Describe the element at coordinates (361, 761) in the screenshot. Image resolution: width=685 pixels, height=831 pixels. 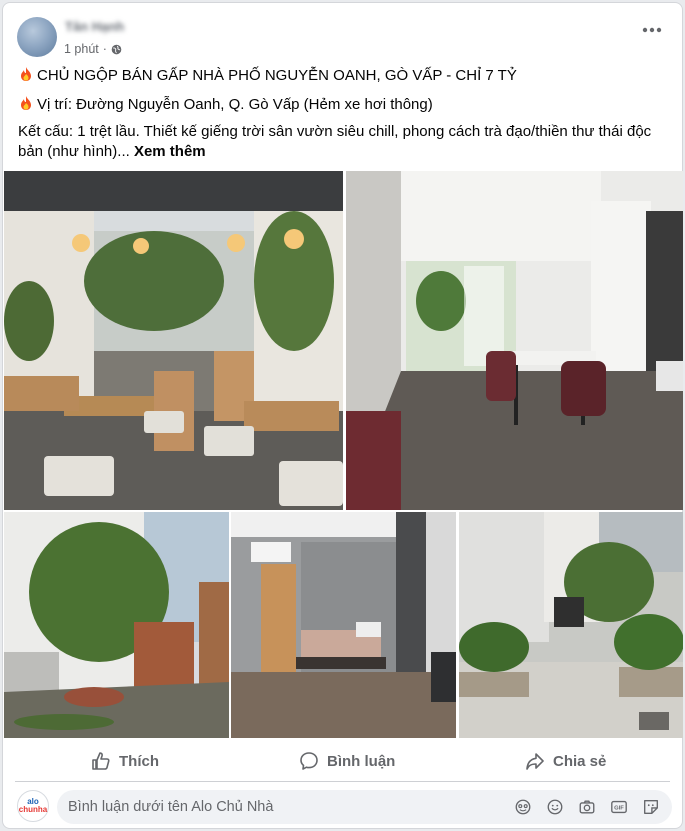
I see `comment-label: Bình luận` at that location.